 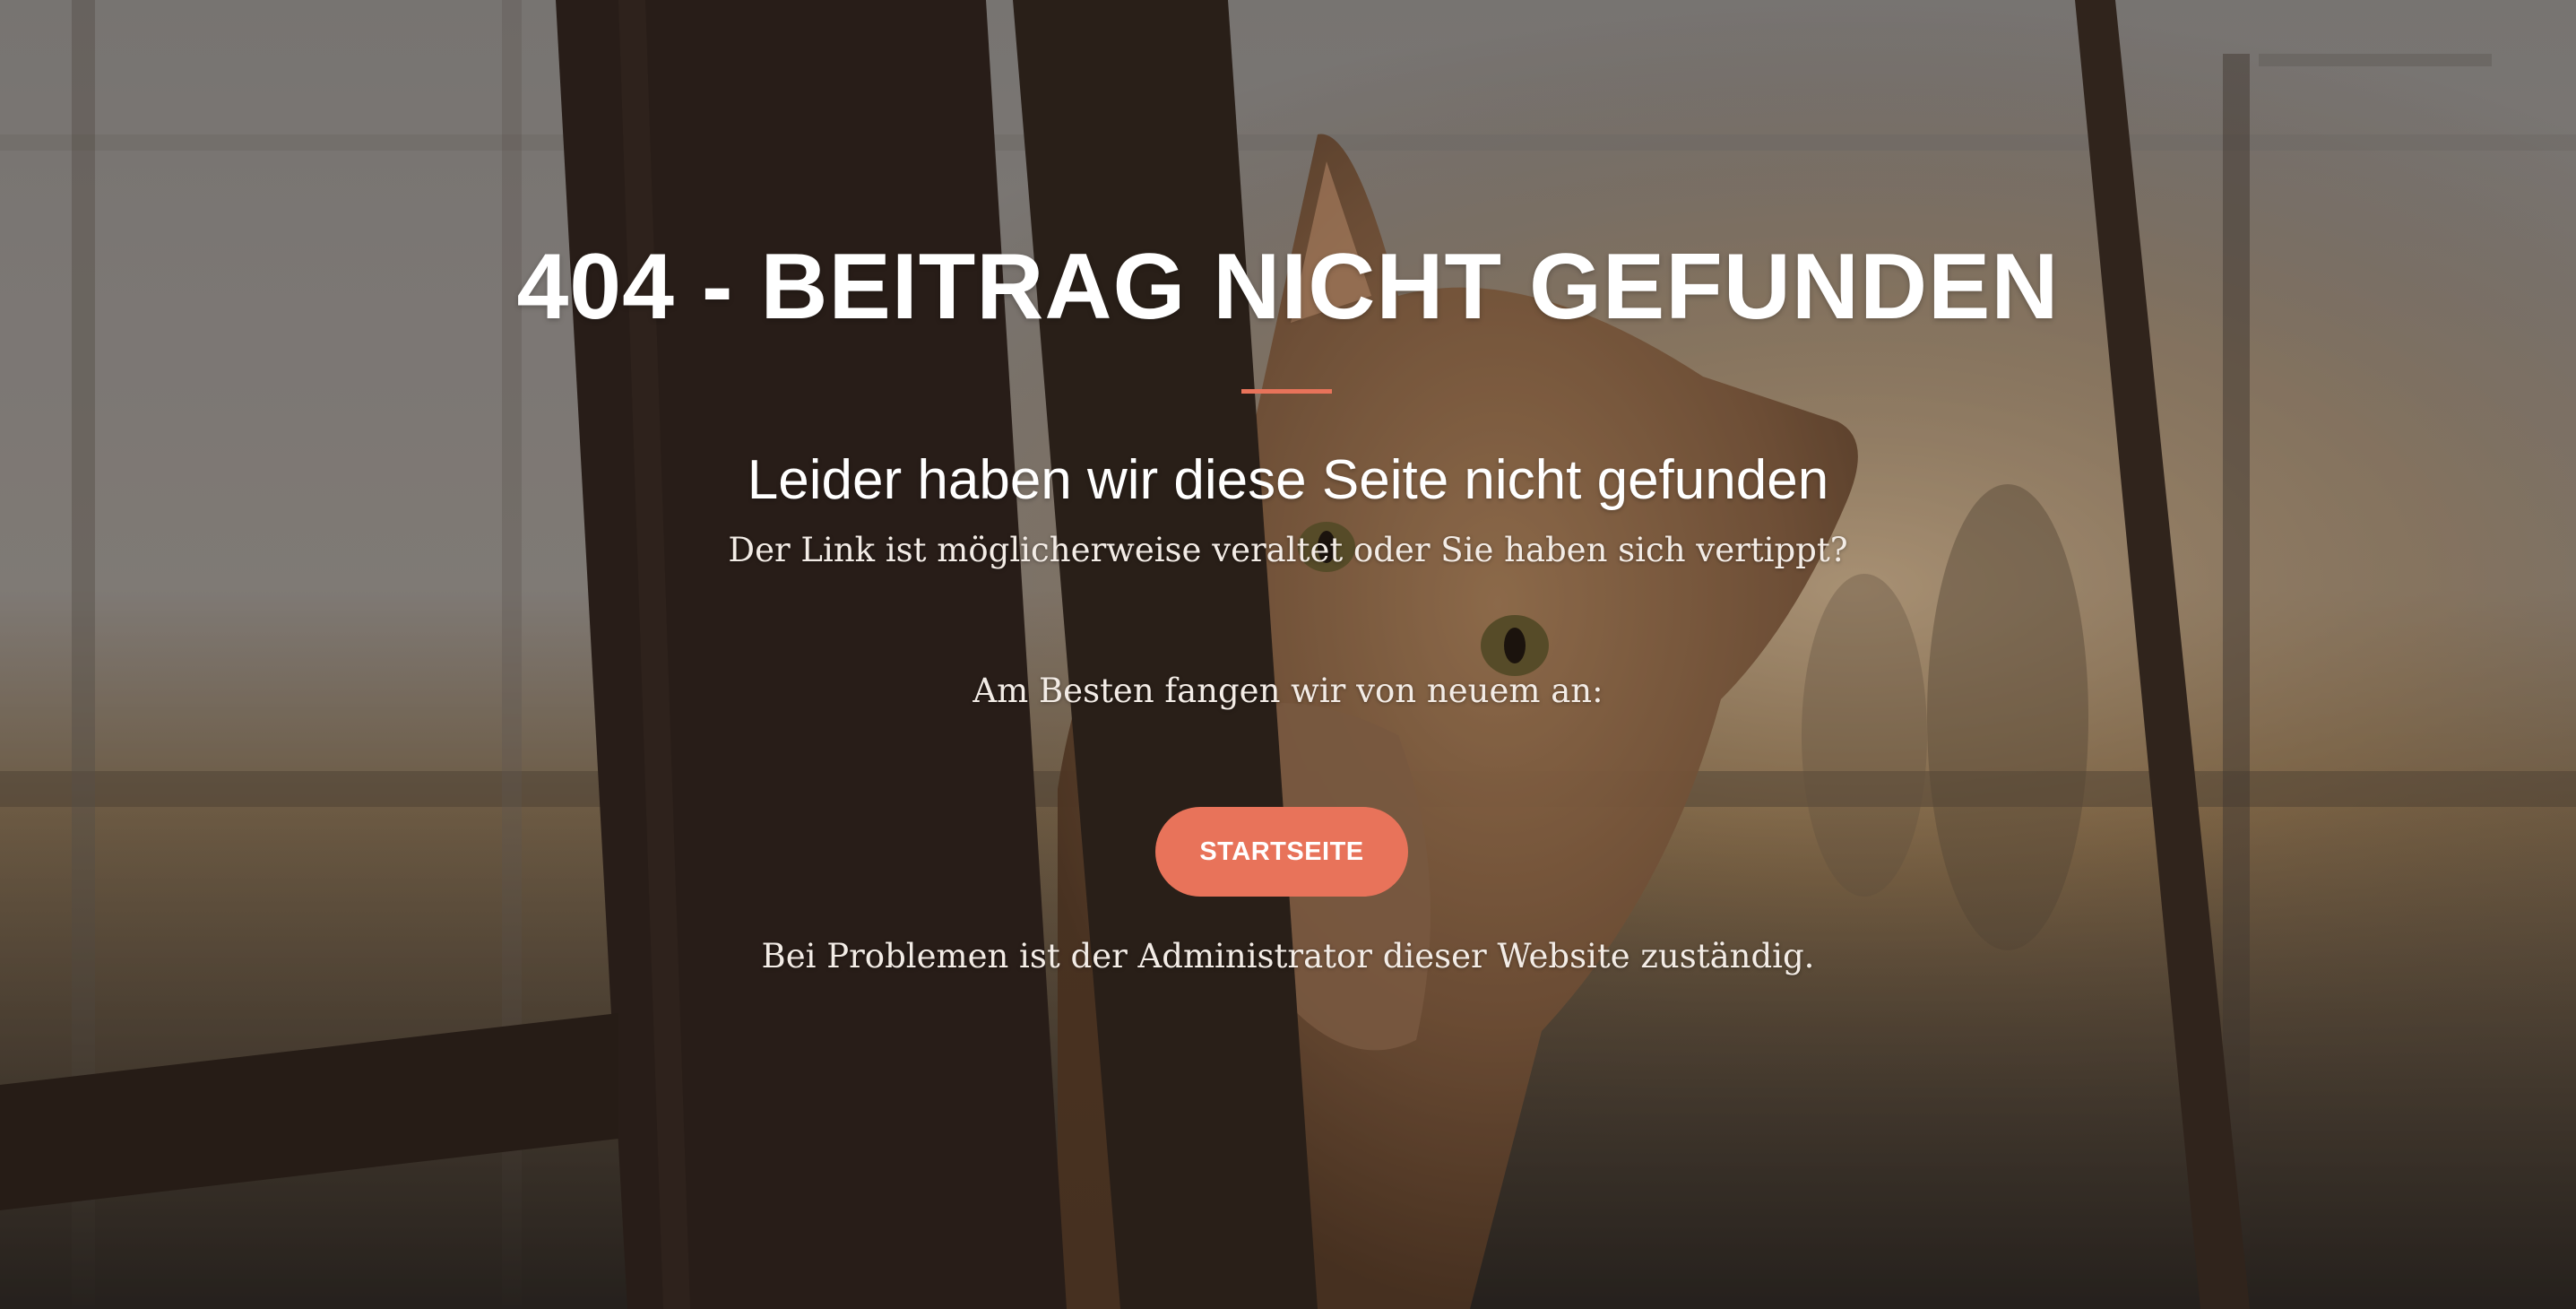 What do you see at coordinates (1288, 691) in the screenshot?
I see `restart-prompt: Am Besten fangen wir von neuem an:` at bounding box center [1288, 691].